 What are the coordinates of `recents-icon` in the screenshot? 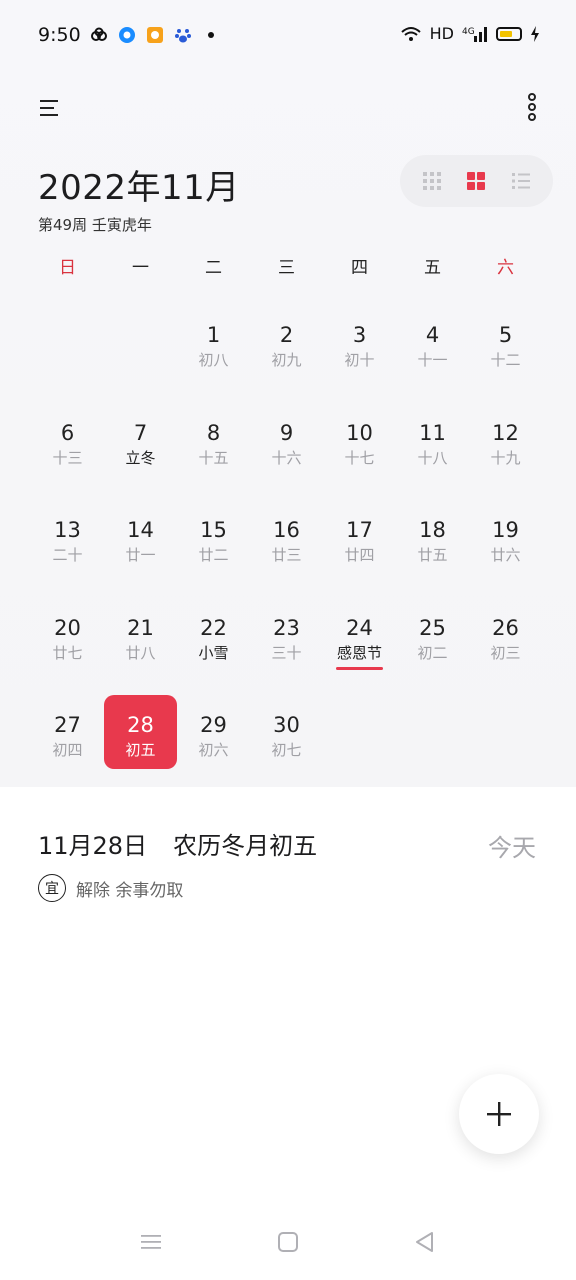 It's located at (151, 1242).